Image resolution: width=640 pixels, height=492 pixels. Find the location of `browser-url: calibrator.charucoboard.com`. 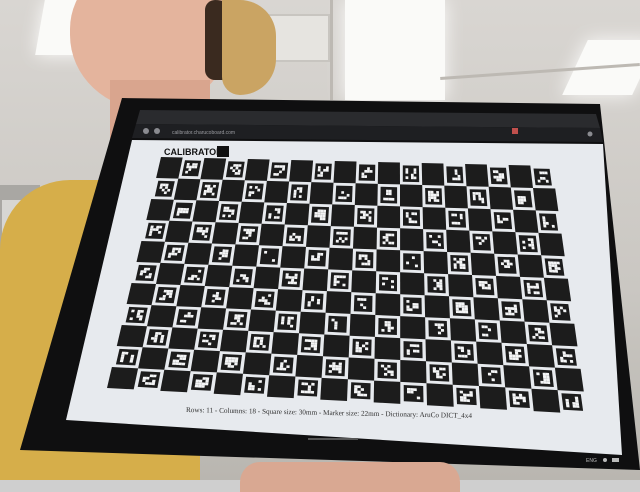

browser-url: calibrator.charucoboard.com is located at coordinates (203, 133).